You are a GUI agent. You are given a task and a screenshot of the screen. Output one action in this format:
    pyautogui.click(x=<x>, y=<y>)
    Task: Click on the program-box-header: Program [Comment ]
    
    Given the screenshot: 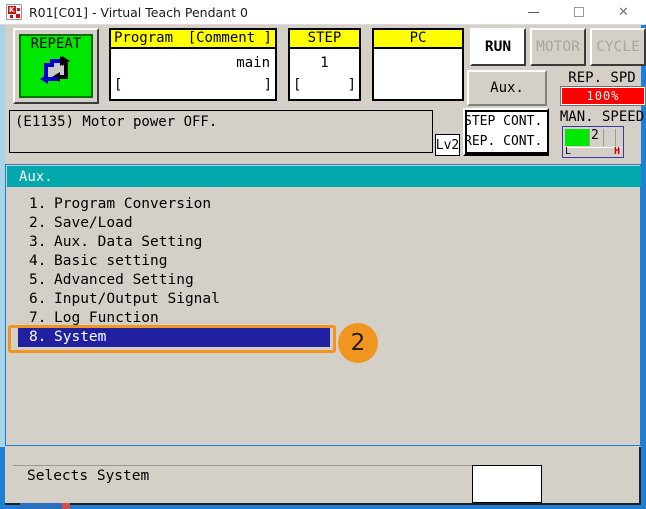 What is the action you would take?
    pyautogui.click(x=193, y=39)
    